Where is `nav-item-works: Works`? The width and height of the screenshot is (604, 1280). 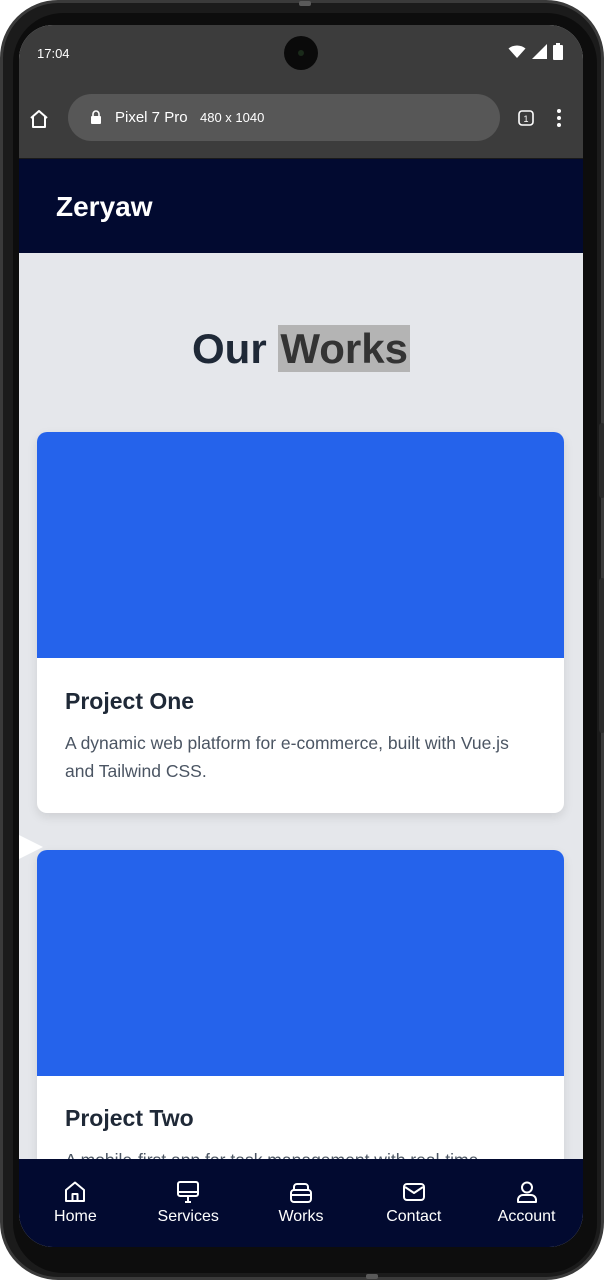
nav-item-works: Works is located at coordinates (301, 1203).